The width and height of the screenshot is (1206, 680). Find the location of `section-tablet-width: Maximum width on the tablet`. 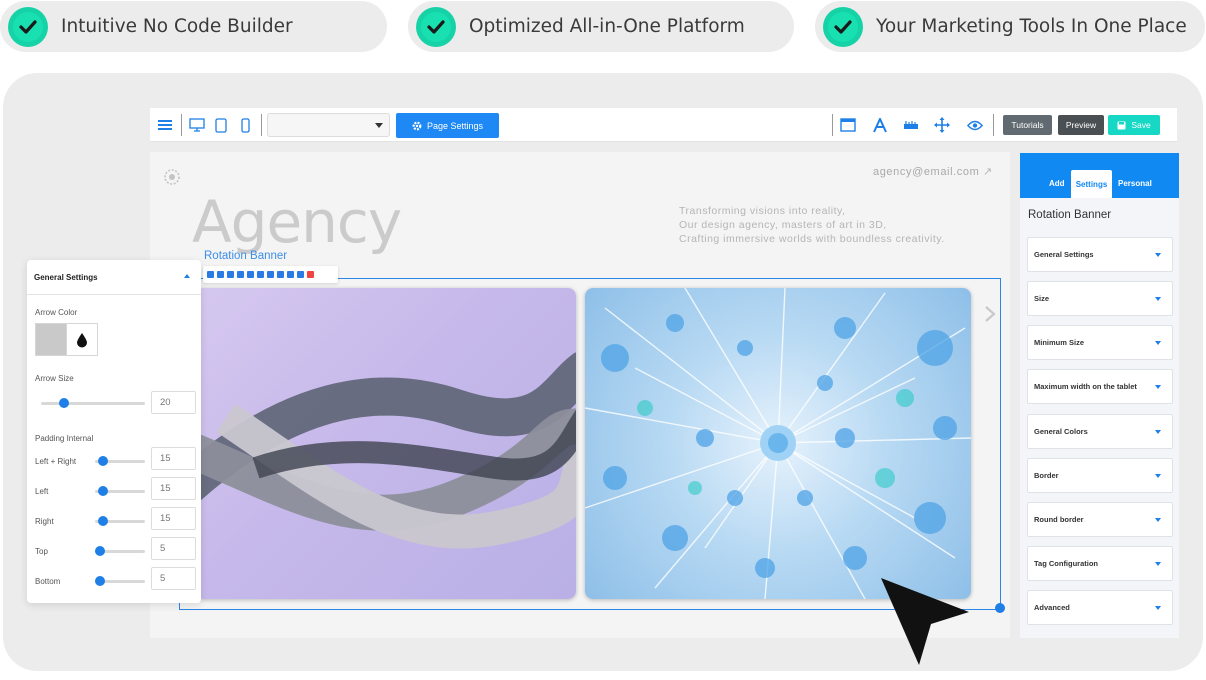

section-tablet-width: Maximum width on the tablet is located at coordinates (1100, 386).